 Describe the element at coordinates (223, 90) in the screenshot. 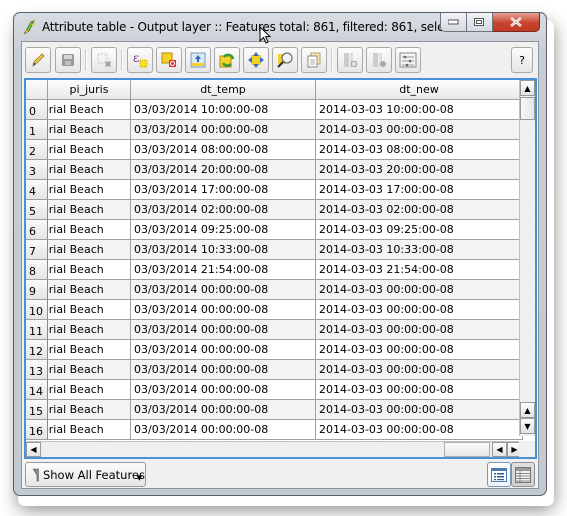

I see `column-header-dt-temp: dt_temp` at that location.